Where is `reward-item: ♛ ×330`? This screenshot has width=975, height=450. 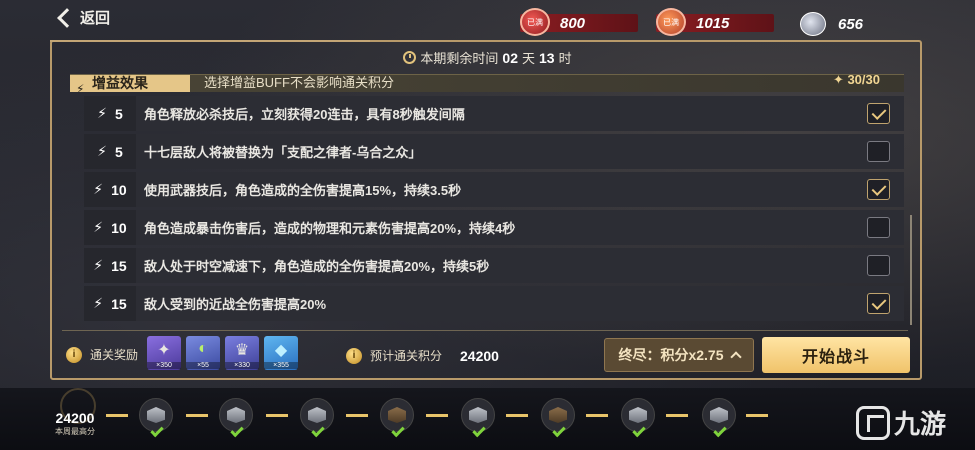
reward-item: ♛ ×330 is located at coordinates (242, 353).